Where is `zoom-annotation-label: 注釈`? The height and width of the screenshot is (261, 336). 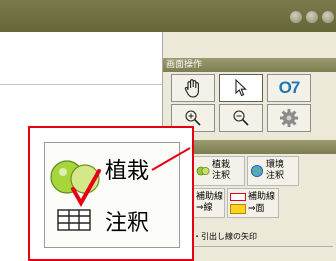
zoom-annotation-label: 注釈 is located at coordinates (127, 223).